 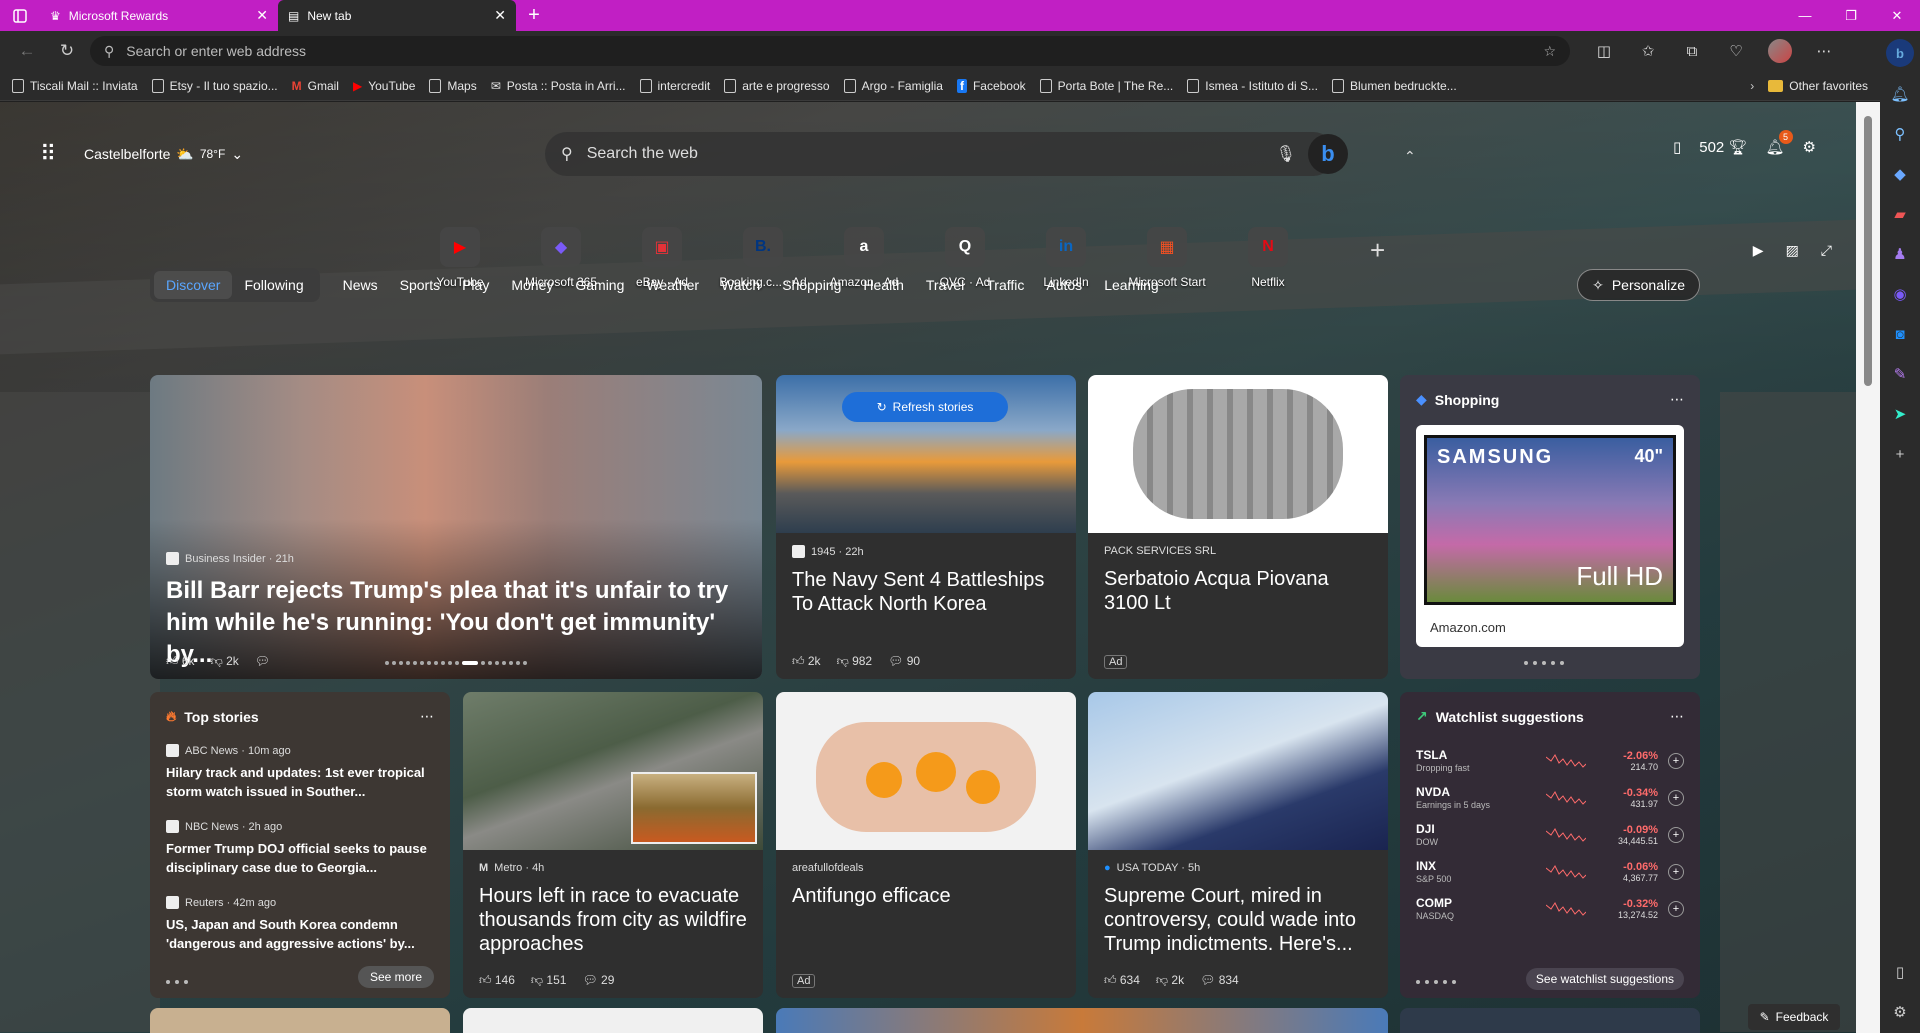 What do you see at coordinates (55, 154) in the screenshot?
I see `apps-grid-icon: ⠿` at bounding box center [55, 154].